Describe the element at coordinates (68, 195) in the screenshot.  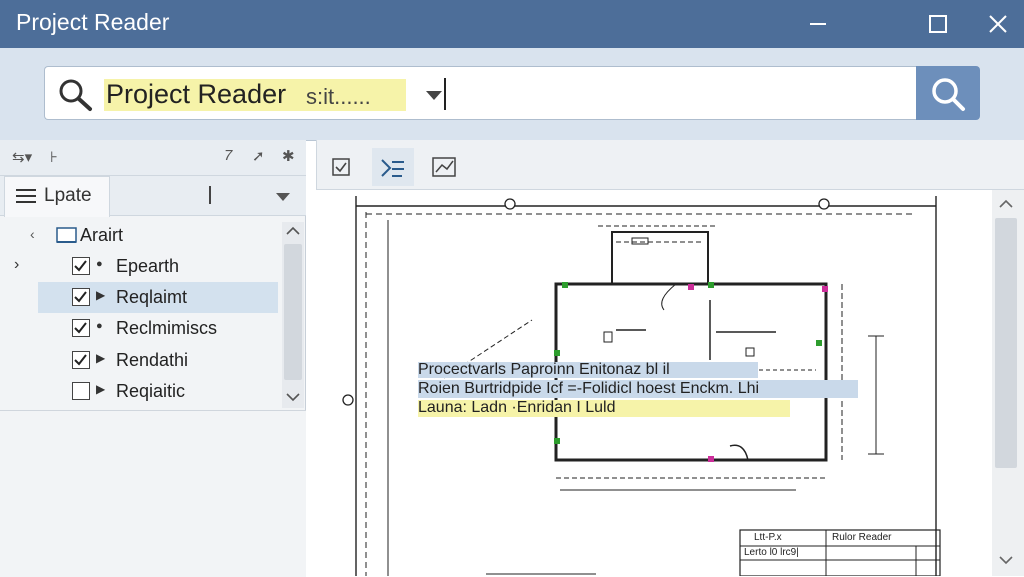
I see `tab-label: Lpate` at that location.